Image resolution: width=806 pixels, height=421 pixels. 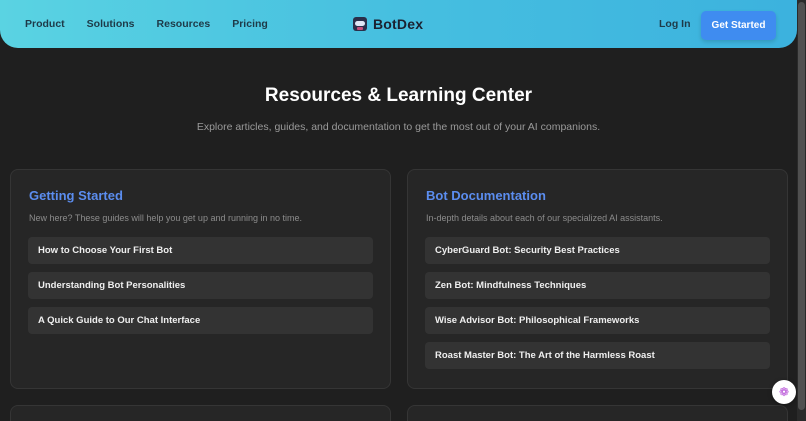 I want to click on resource-link: Zen Bot: Mindfulness Techniques, so click(x=597, y=285).